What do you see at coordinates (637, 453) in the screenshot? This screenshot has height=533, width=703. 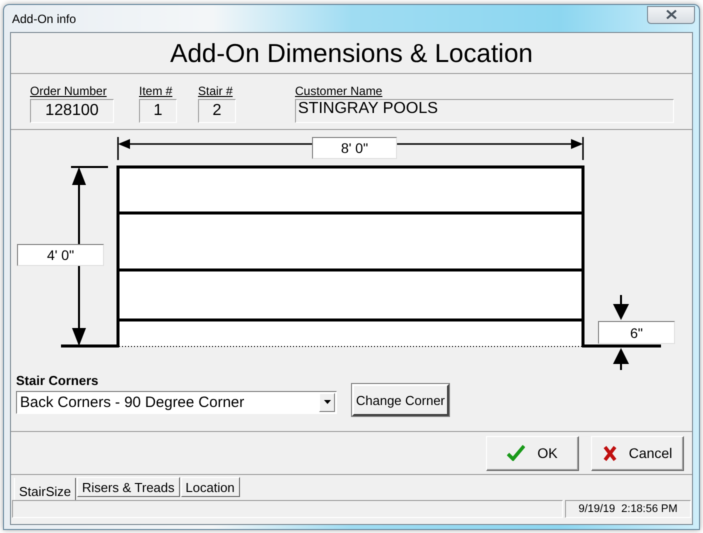 I see `cancel-button: Cancel` at bounding box center [637, 453].